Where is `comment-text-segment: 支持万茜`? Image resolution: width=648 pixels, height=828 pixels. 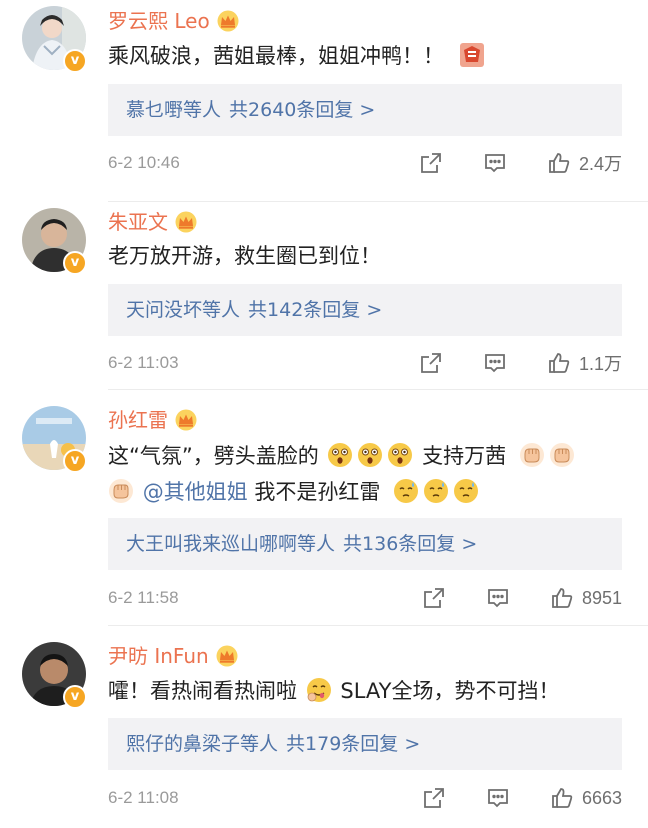
comment-text-segment: 支持万茜 is located at coordinates (464, 456).